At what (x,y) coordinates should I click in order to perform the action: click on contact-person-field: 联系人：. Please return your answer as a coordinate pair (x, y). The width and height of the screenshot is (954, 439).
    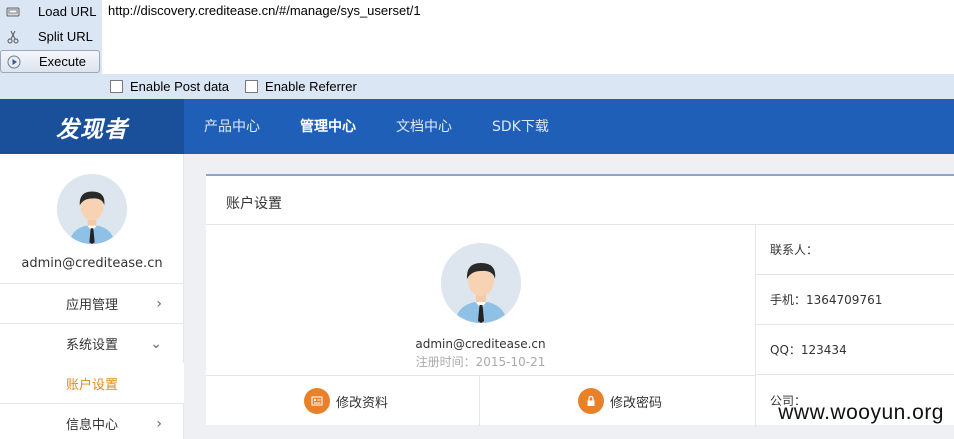
    Looking at the image, I should click on (855, 250).